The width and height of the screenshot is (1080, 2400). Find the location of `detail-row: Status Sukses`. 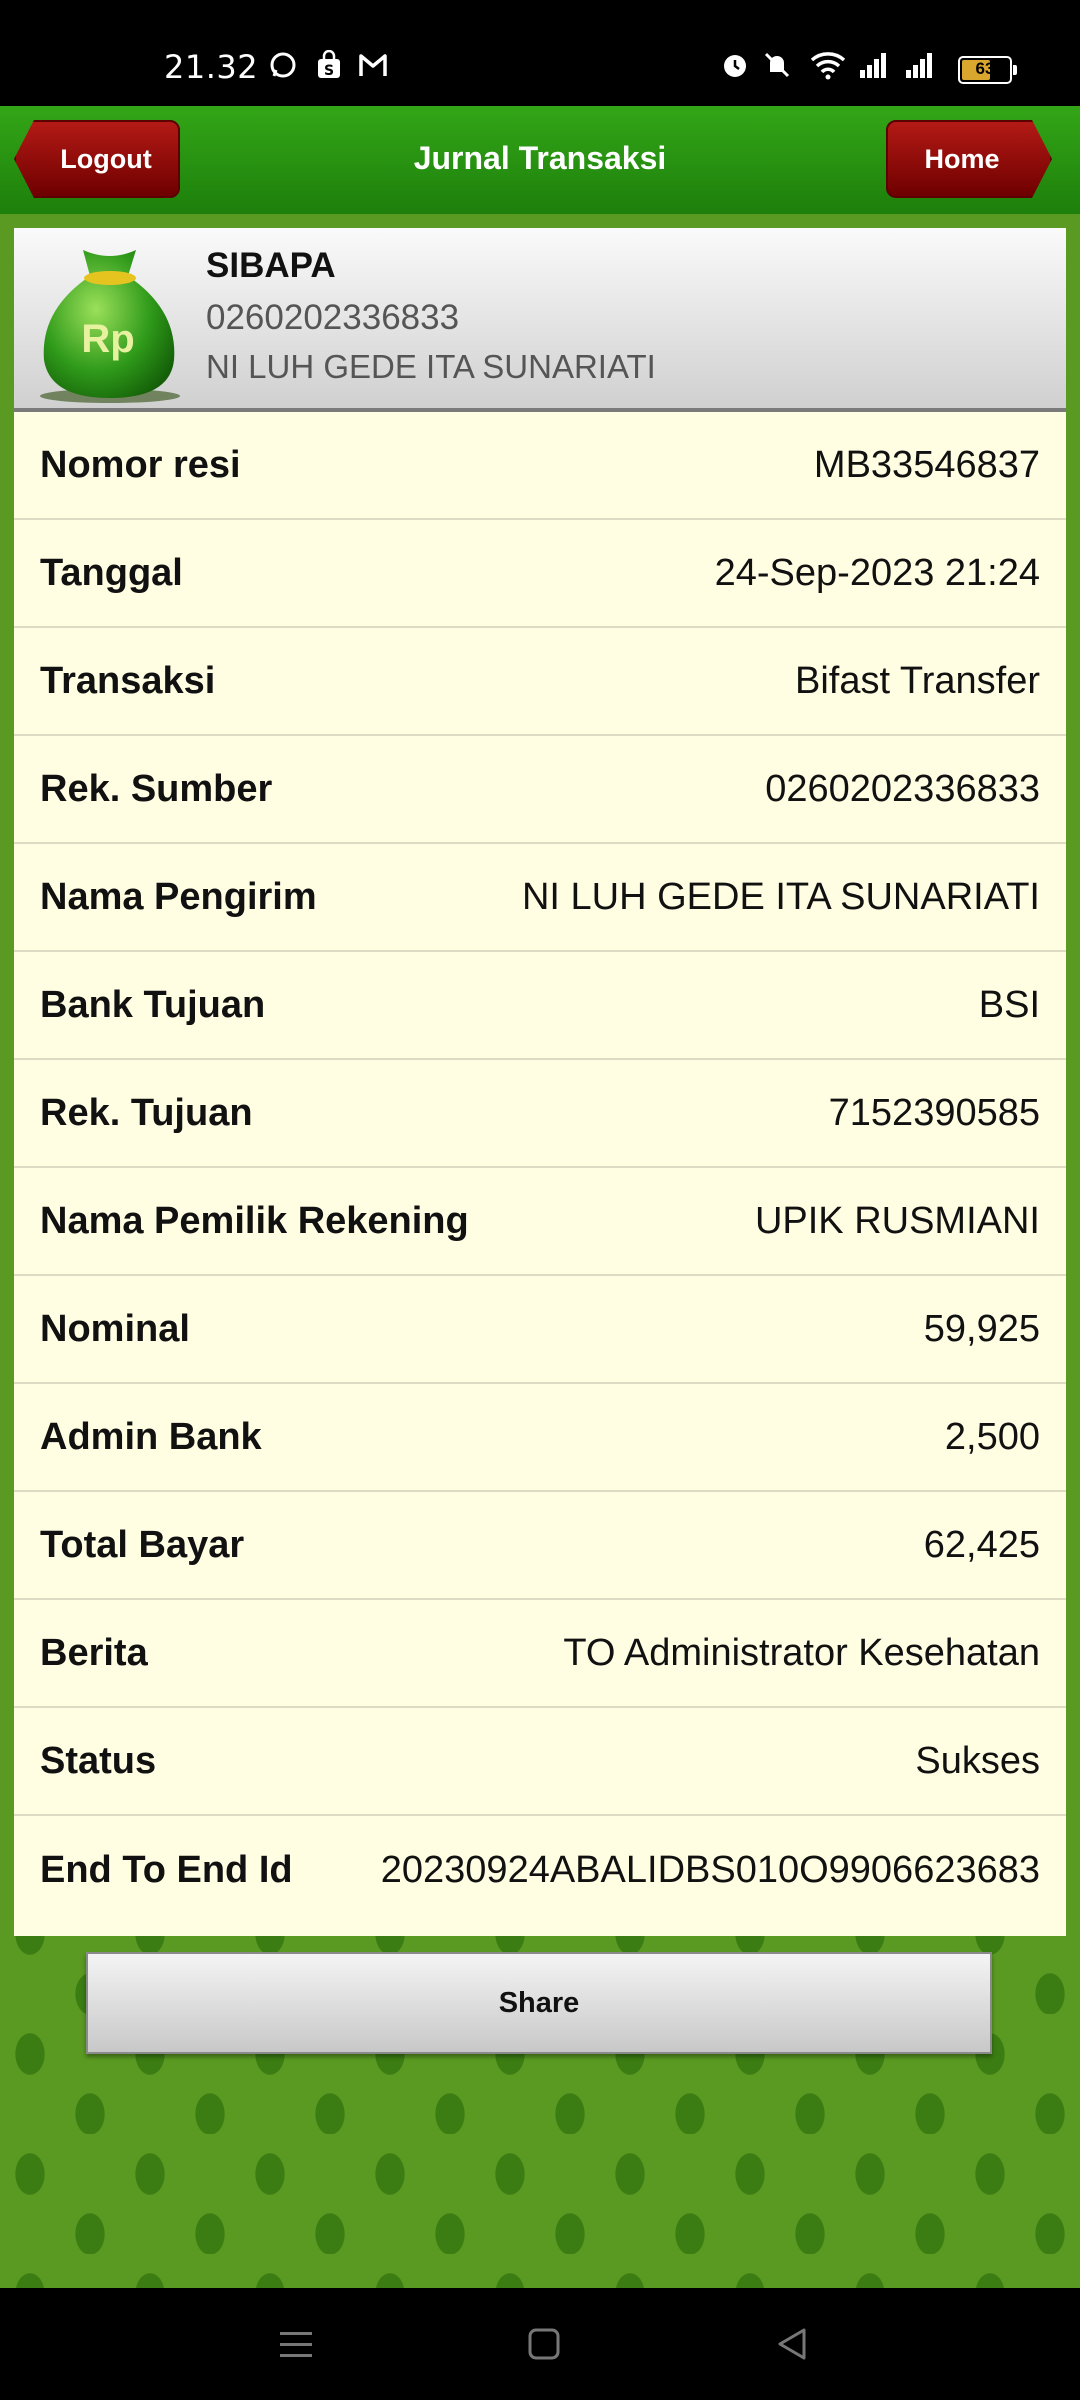

detail-row: Status Sukses is located at coordinates (540, 1762).